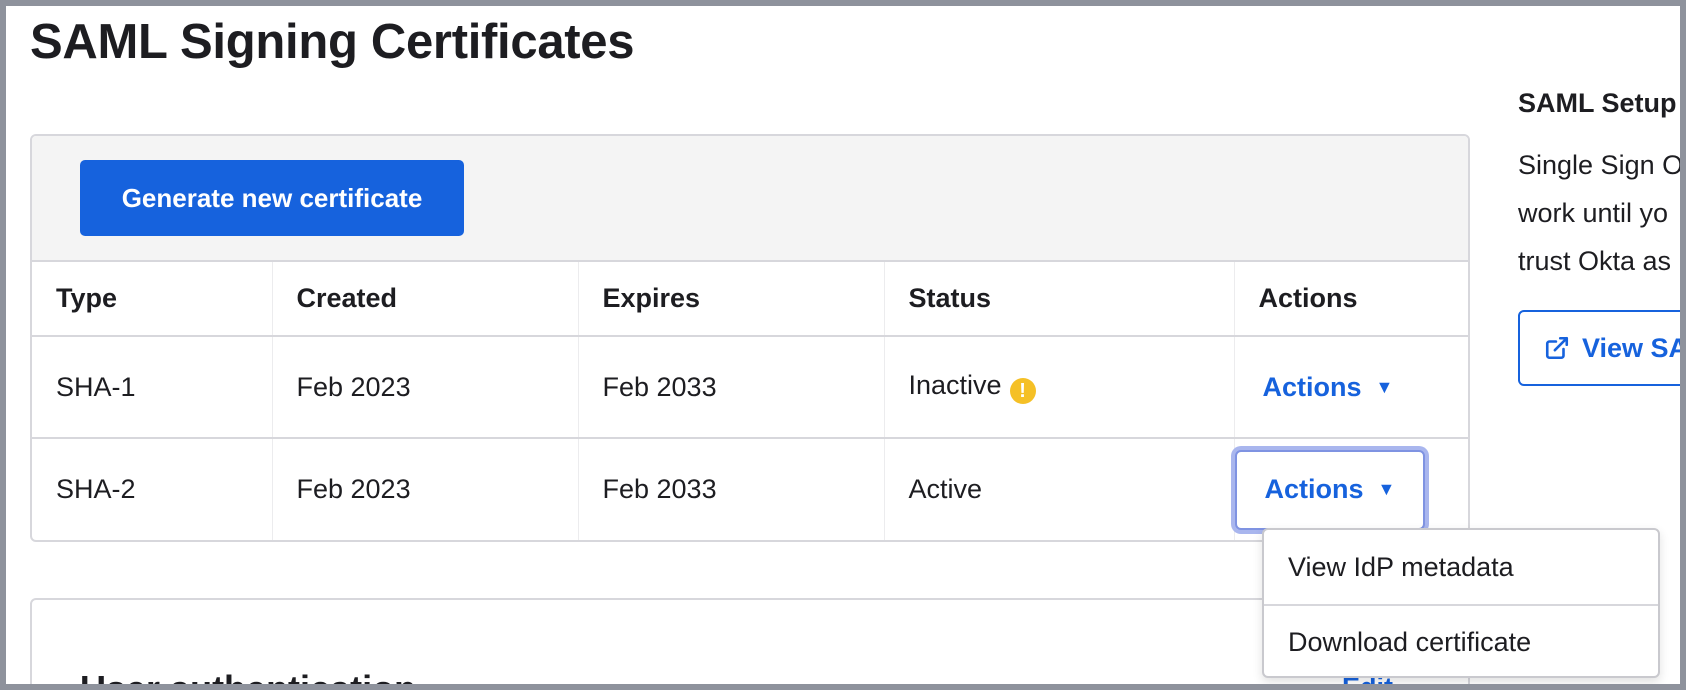 This screenshot has width=1686, height=690. What do you see at coordinates (272, 198) in the screenshot?
I see `generate-certificate-button: Generate new certificate` at bounding box center [272, 198].